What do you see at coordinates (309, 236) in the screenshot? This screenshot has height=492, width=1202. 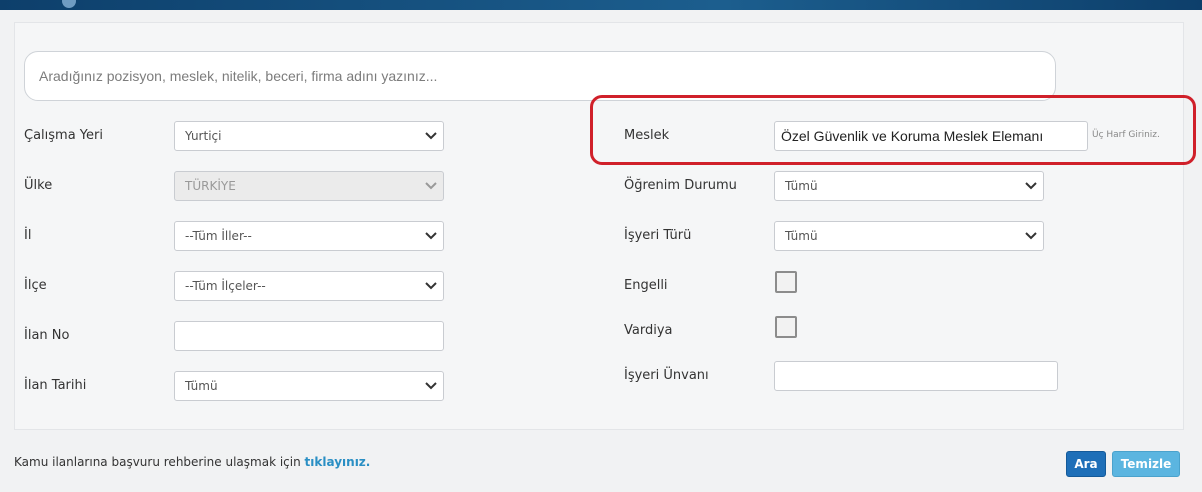 I see `il-select: --Tüm İller--` at bounding box center [309, 236].